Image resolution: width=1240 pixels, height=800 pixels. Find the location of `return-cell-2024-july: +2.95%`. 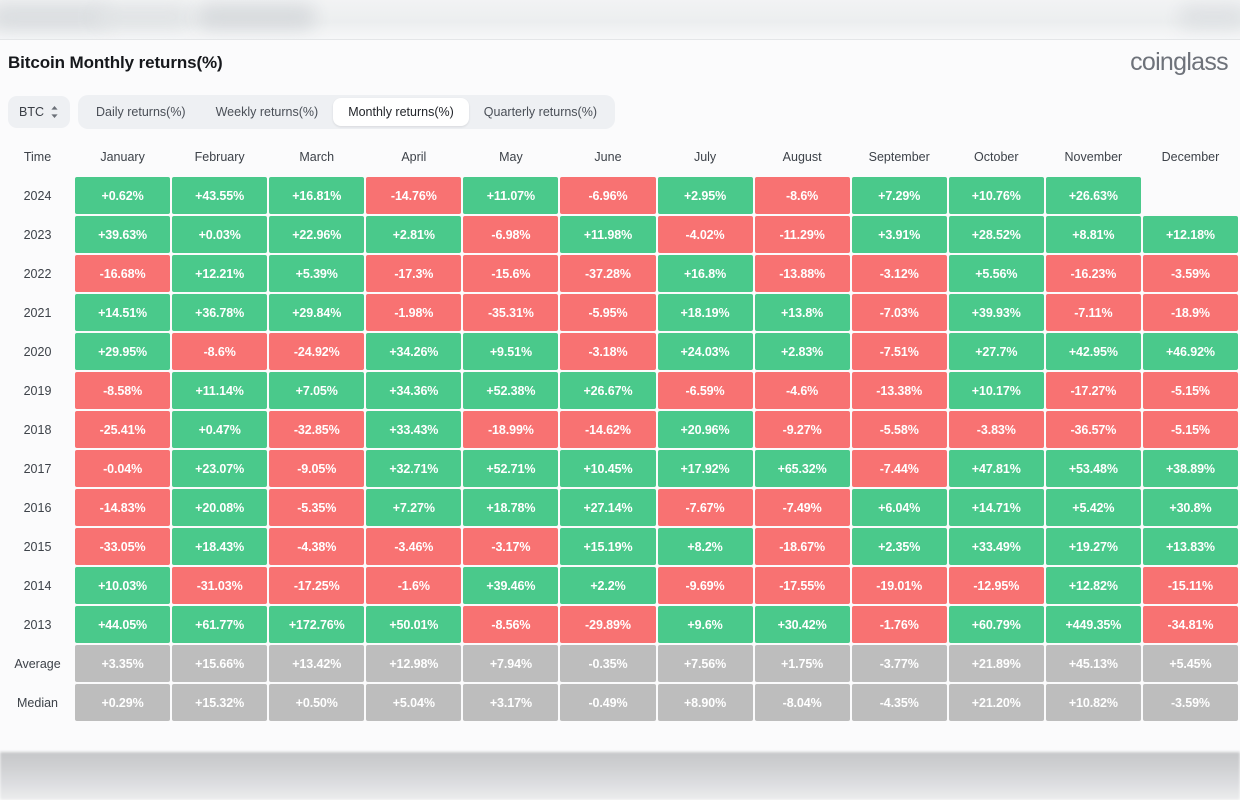

return-cell-2024-july: +2.95% is located at coordinates (705, 195).